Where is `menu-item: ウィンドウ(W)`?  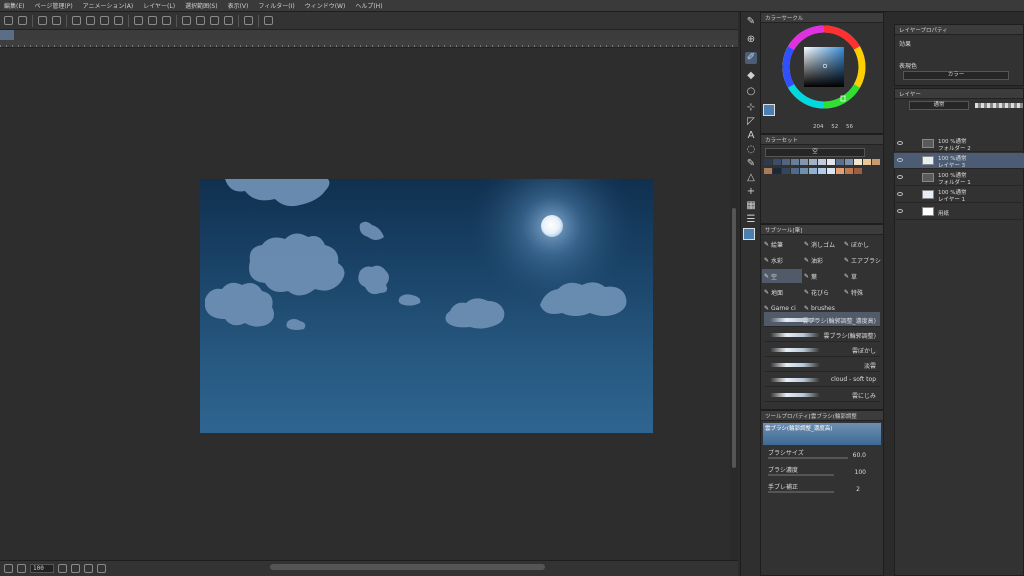
menu-item: ウィンドウ(W) is located at coordinates (325, 5).